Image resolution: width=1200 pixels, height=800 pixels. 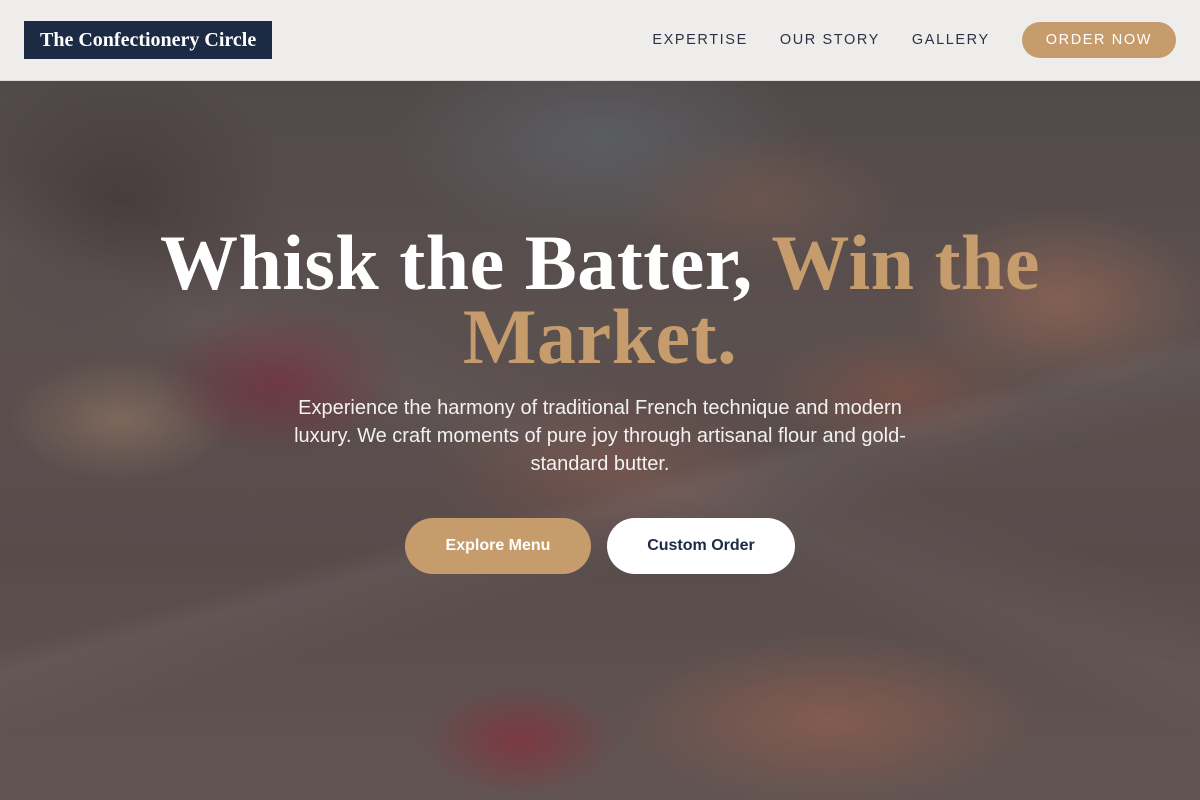 What do you see at coordinates (600, 300) in the screenshot?
I see `hero-title: Whisk the Batter, Win the Market.` at bounding box center [600, 300].